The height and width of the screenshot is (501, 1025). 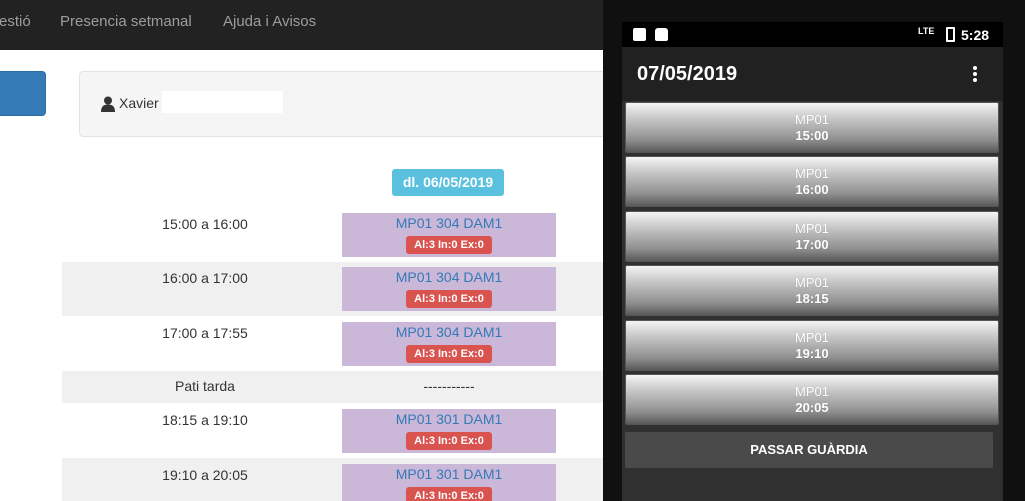 I want to click on class-time: 18:15, so click(x=812, y=298).